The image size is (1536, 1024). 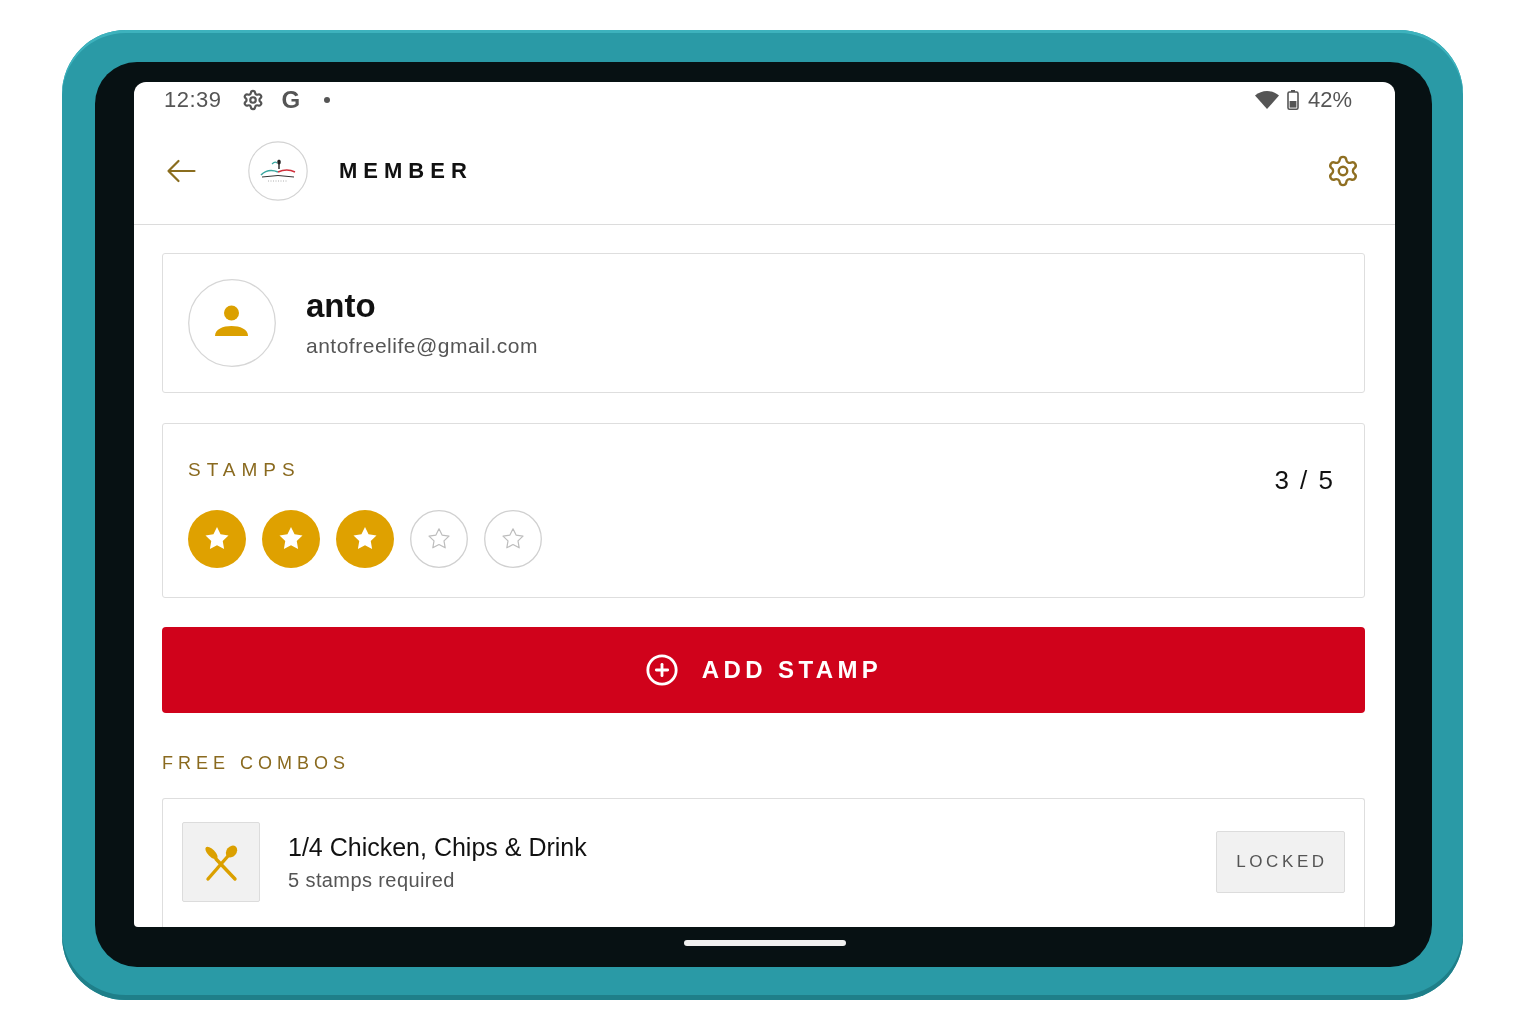 What do you see at coordinates (406, 171) in the screenshot?
I see `page-title: MEMBER` at bounding box center [406, 171].